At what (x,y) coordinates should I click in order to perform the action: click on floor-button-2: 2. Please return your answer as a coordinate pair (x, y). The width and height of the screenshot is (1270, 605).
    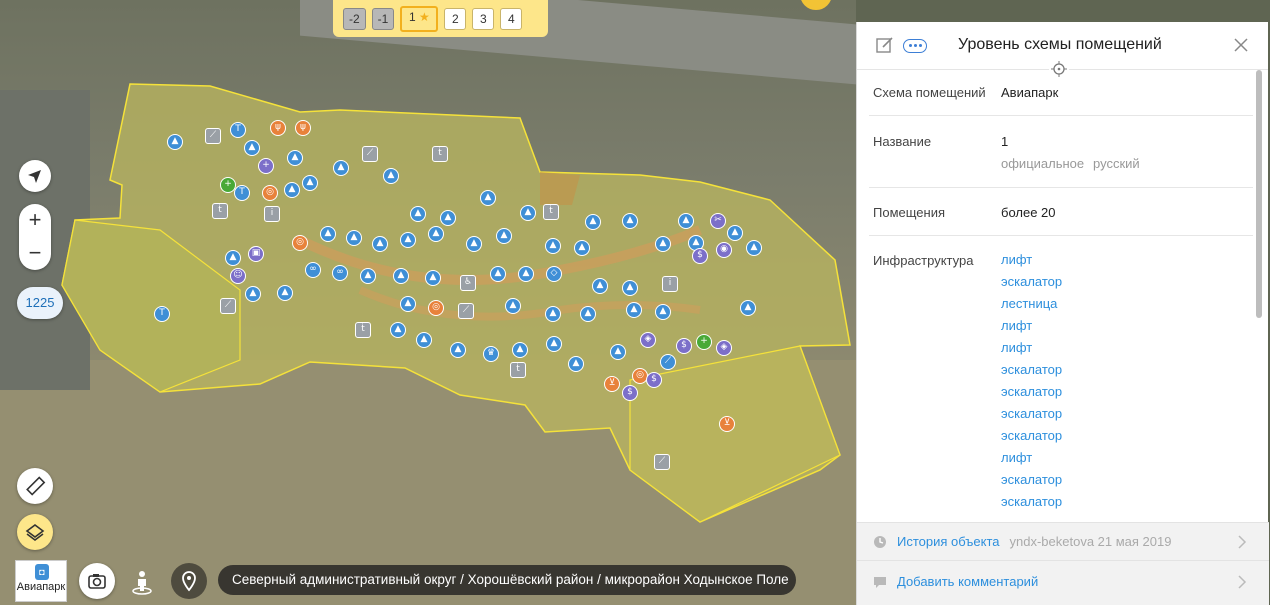
    Looking at the image, I should click on (455, 18).